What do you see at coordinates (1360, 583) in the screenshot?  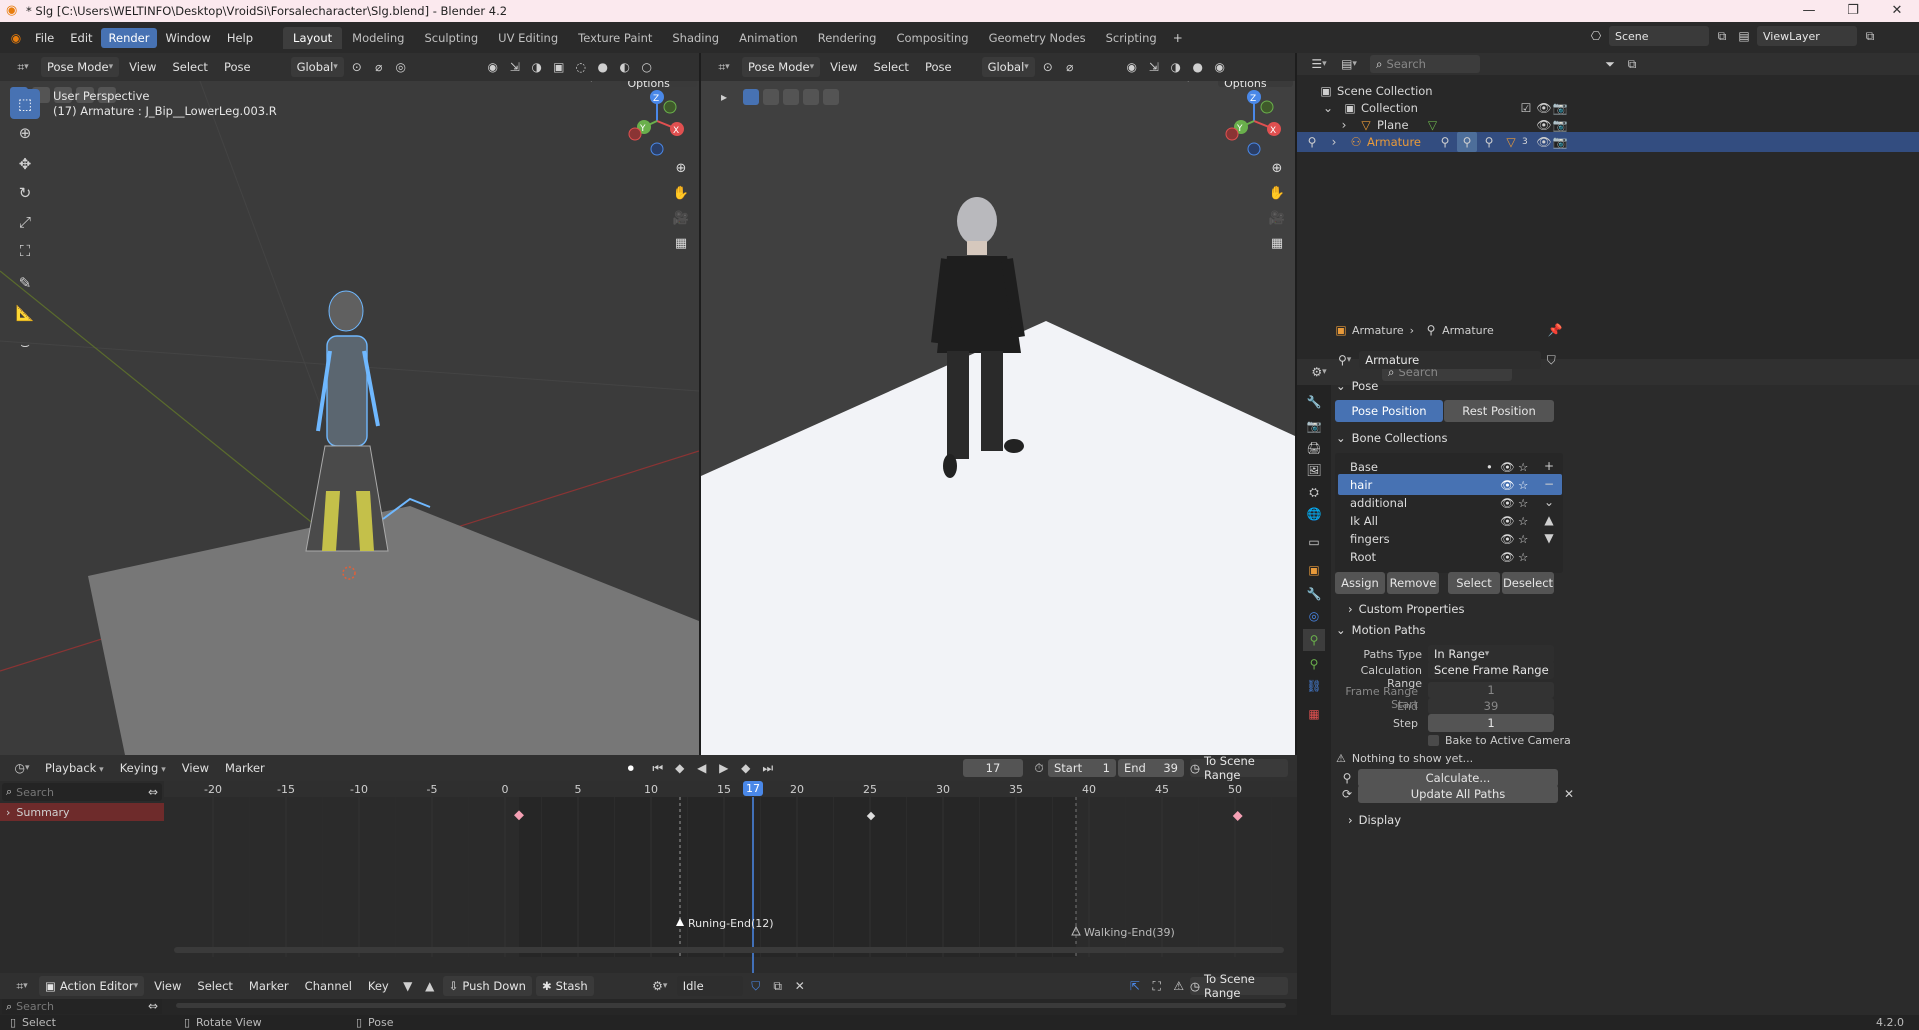 I see `assign-button: Assign` at bounding box center [1360, 583].